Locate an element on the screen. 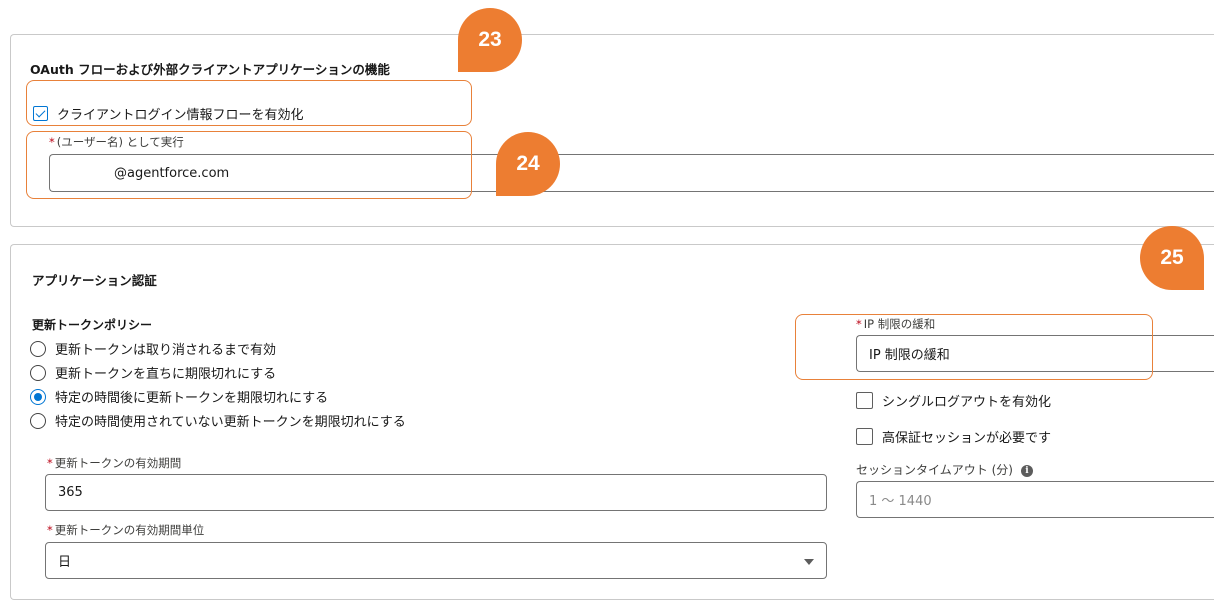 This screenshot has height=610, width=1214. validity-period-value: 365 is located at coordinates (70, 492).